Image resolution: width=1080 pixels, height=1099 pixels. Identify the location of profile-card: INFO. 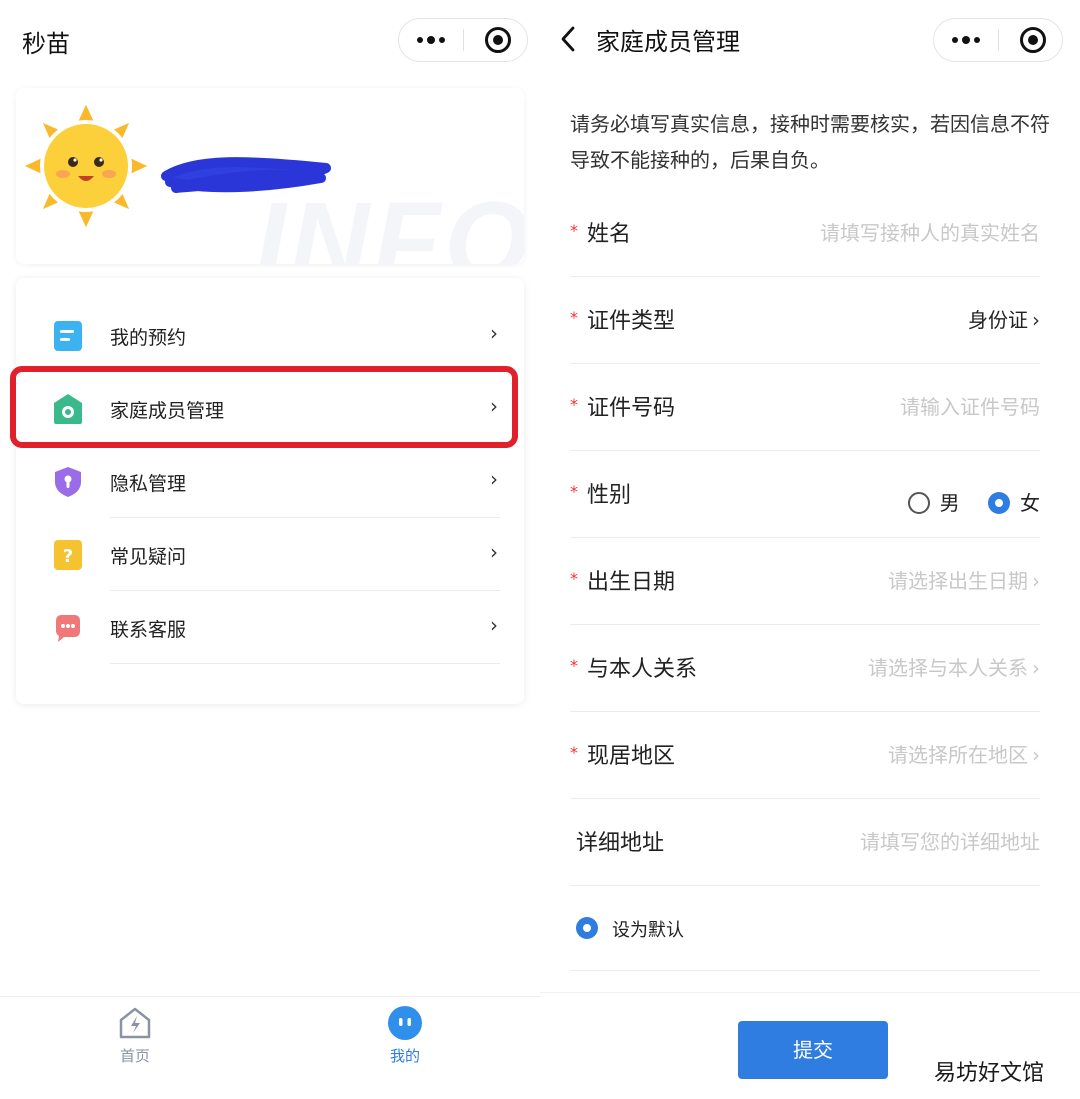
(270, 176).